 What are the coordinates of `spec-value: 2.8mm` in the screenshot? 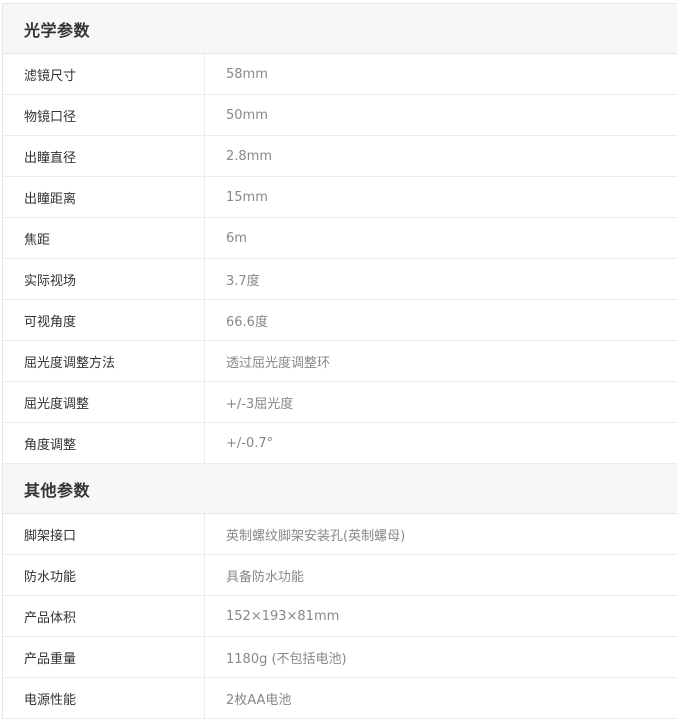 It's located at (249, 156).